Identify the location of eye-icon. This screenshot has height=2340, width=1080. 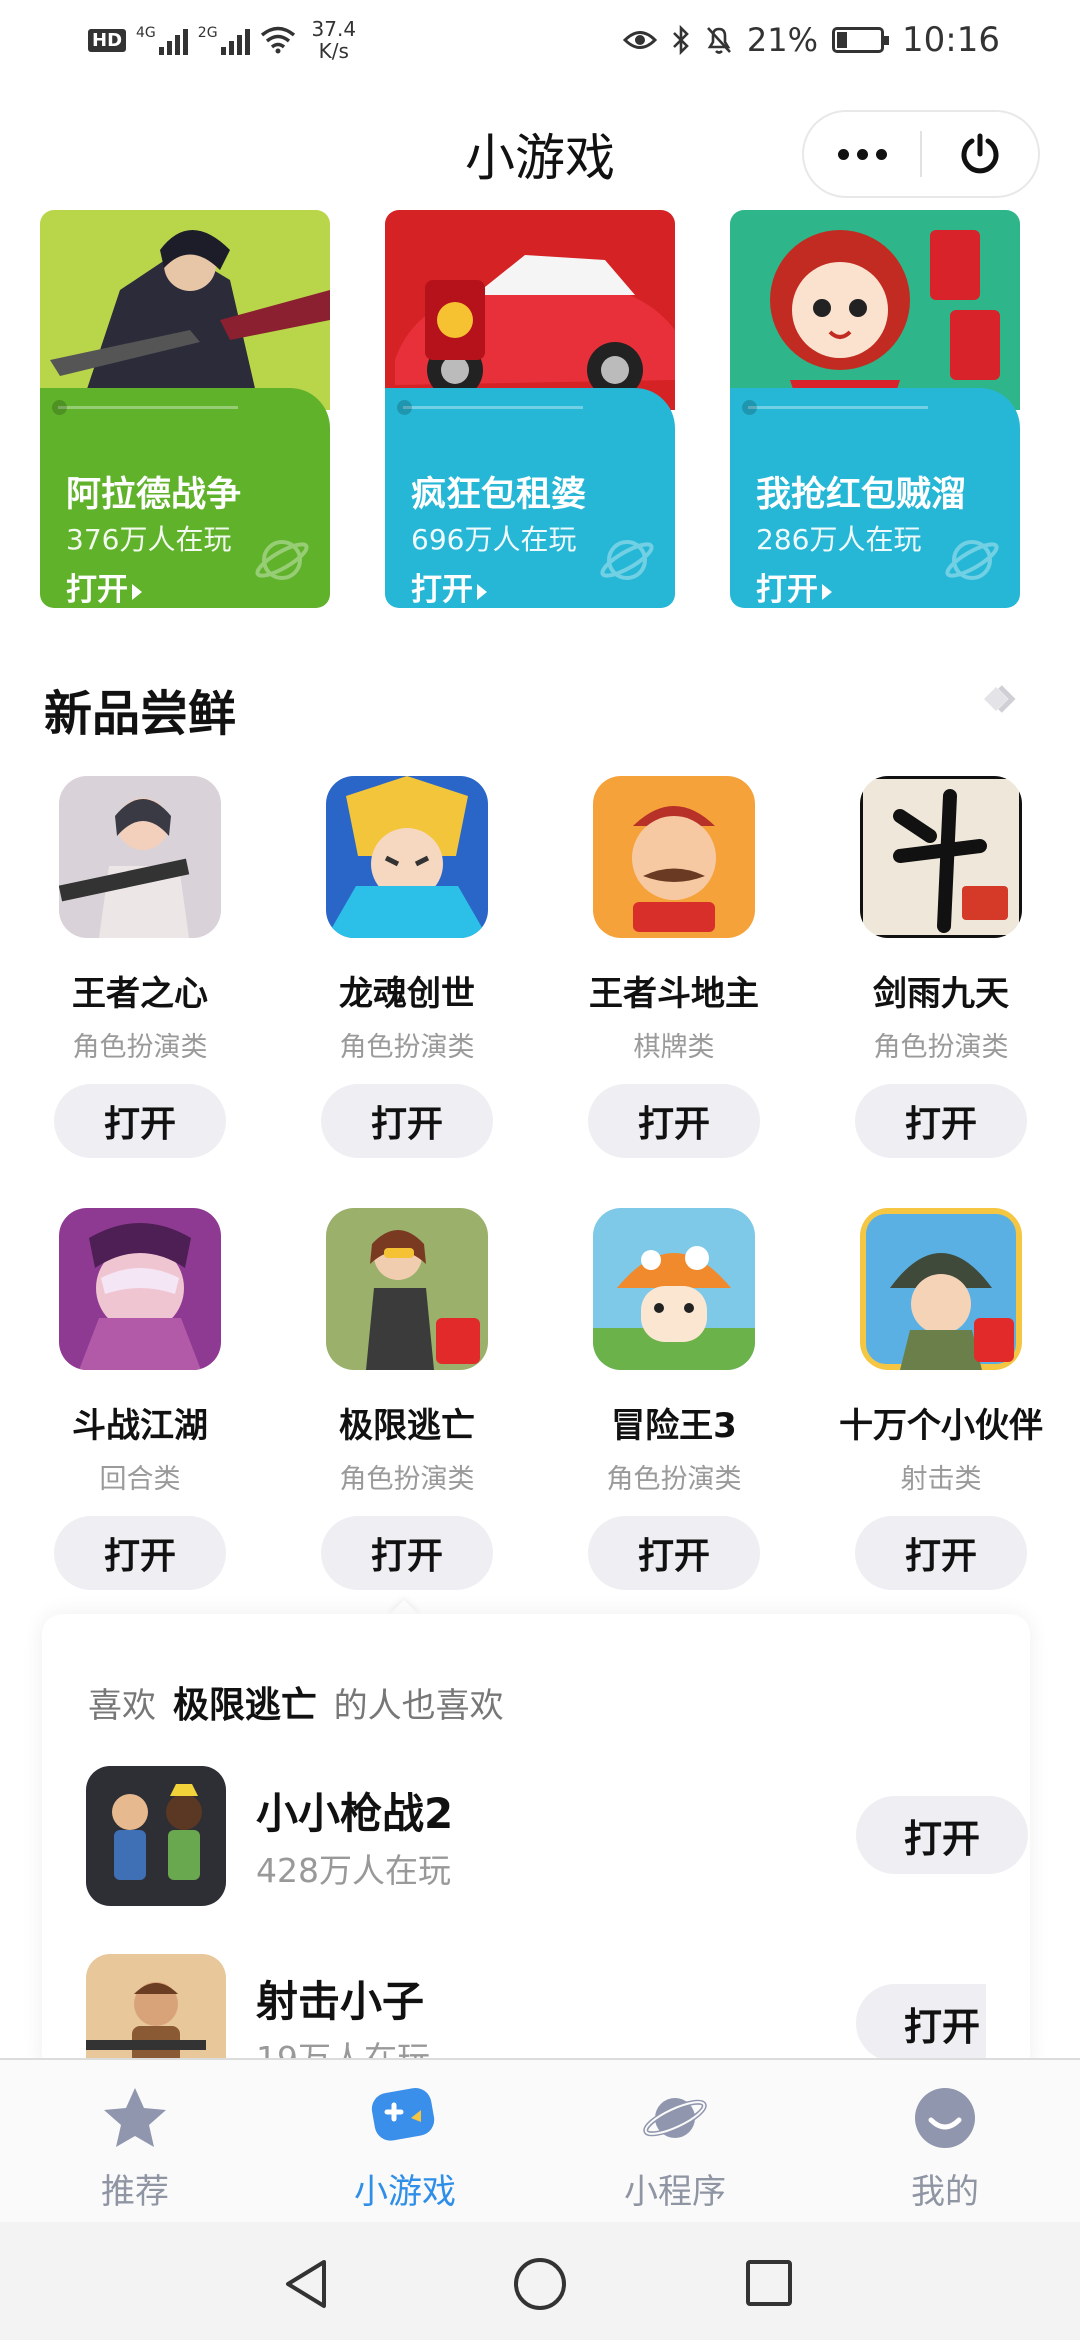
(639, 40).